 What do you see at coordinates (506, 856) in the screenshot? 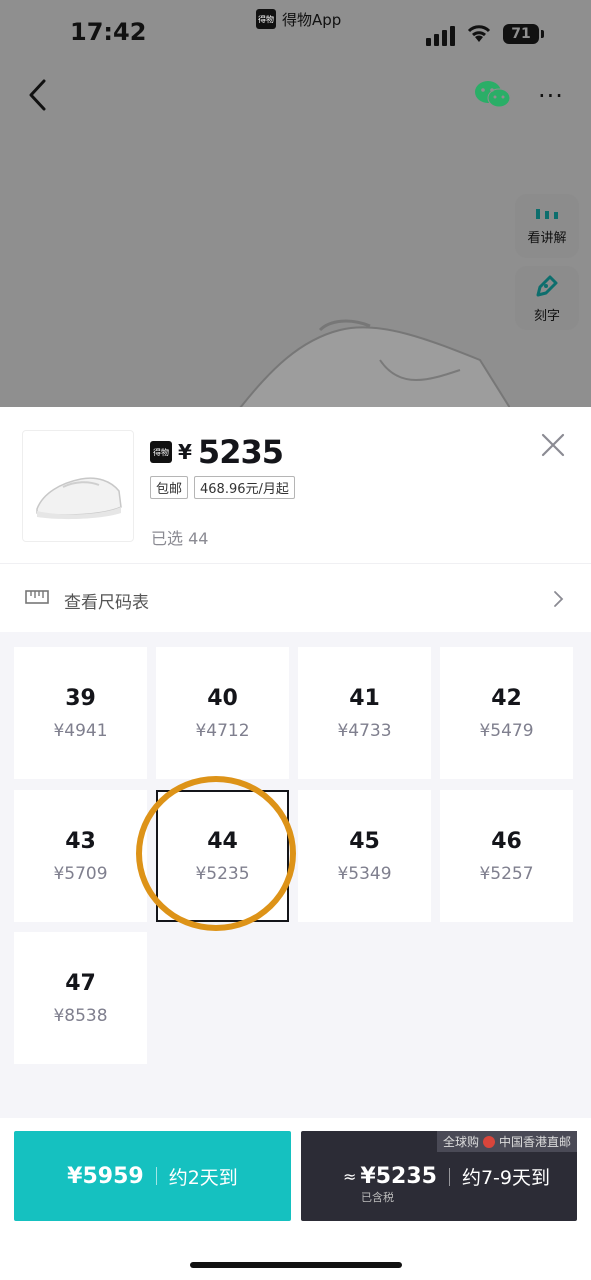
I see `size-option-46: 46 ¥5257` at bounding box center [506, 856].